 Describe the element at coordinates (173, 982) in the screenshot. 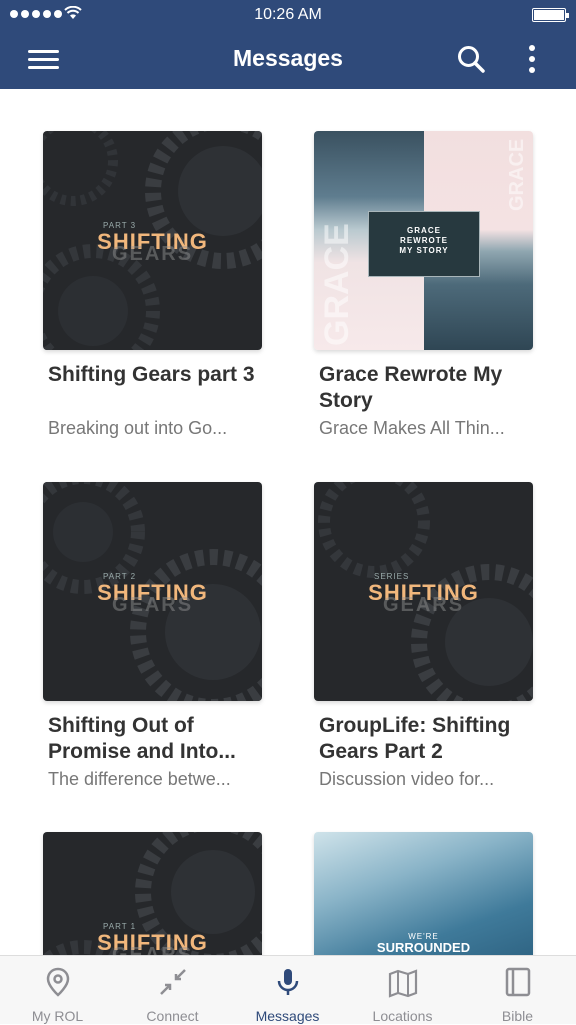

I see `arrows-in-icon` at that location.